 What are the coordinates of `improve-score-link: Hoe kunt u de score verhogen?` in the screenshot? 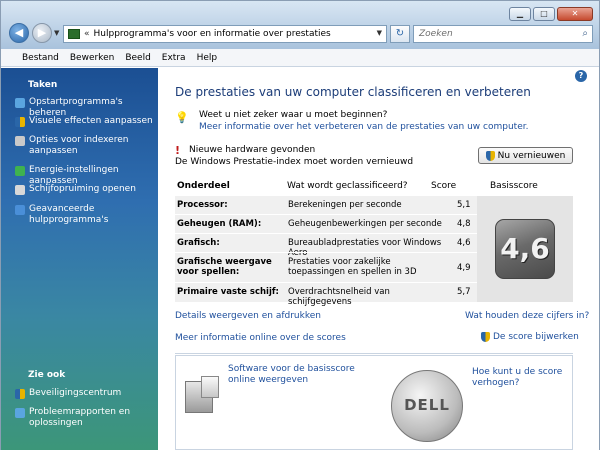 It's located at (519, 378).